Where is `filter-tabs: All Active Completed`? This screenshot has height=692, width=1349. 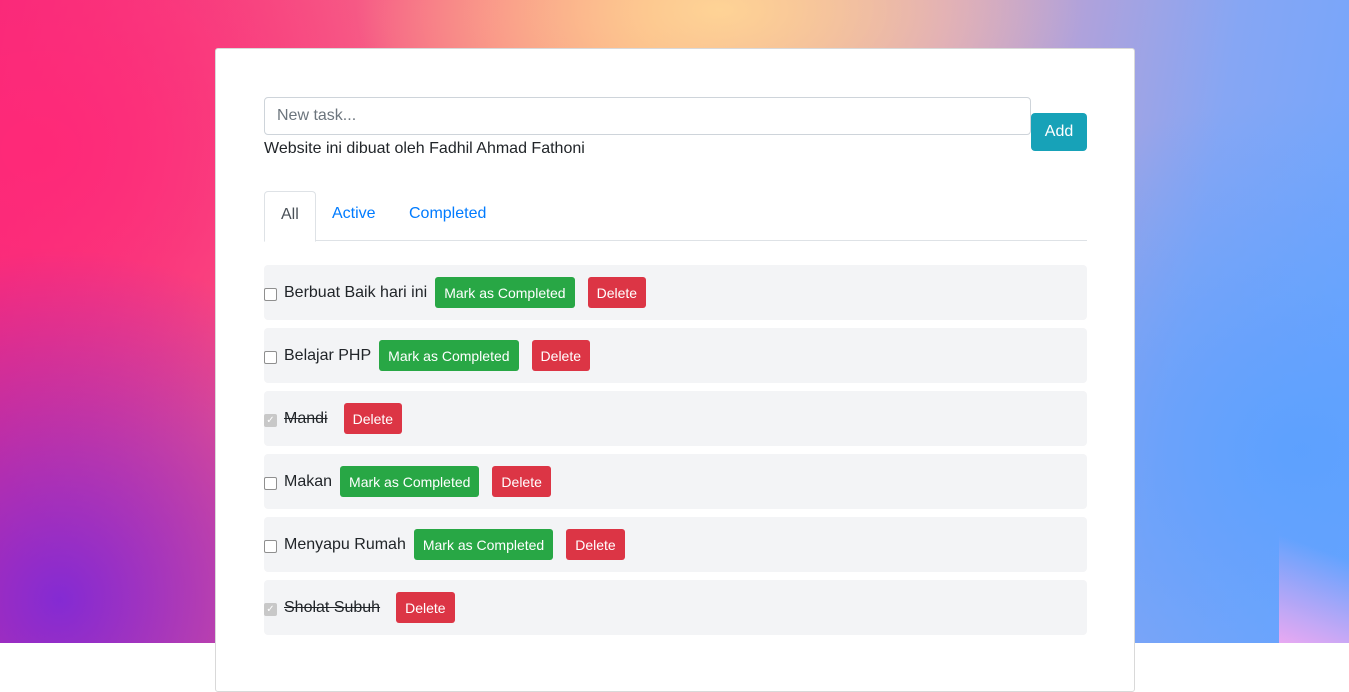
filter-tabs: All Active Completed is located at coordinates (675, 216).